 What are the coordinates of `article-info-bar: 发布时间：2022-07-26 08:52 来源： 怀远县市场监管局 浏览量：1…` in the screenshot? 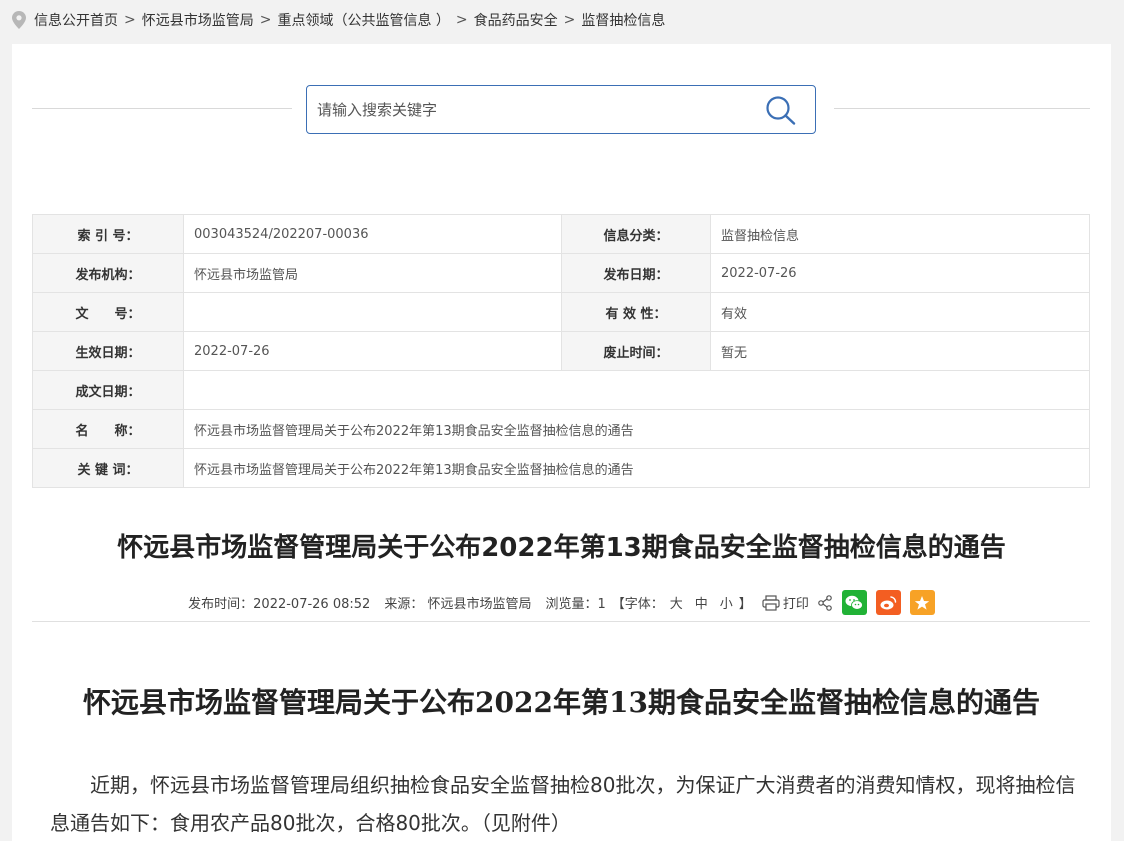 It's located at (561, 602).